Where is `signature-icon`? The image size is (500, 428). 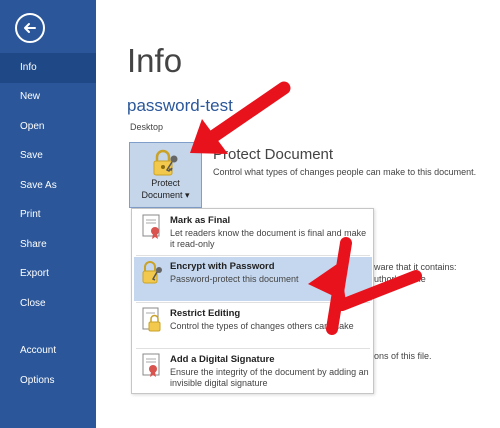 signature-icon is located at coordinates (151, 365).